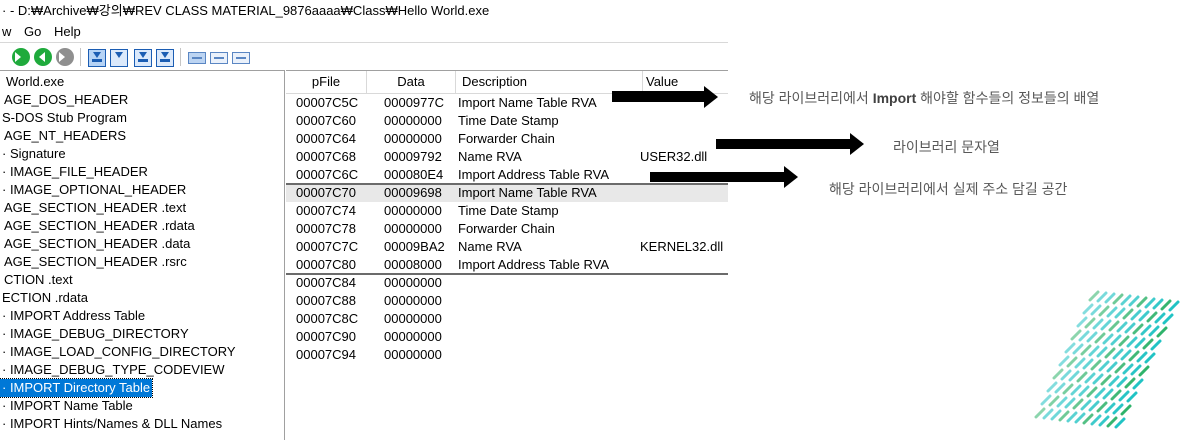  What do you see at coordinates (197, 58) in the screenshot?
I see `view-bytes-icon` at bounding box center [197, 58].